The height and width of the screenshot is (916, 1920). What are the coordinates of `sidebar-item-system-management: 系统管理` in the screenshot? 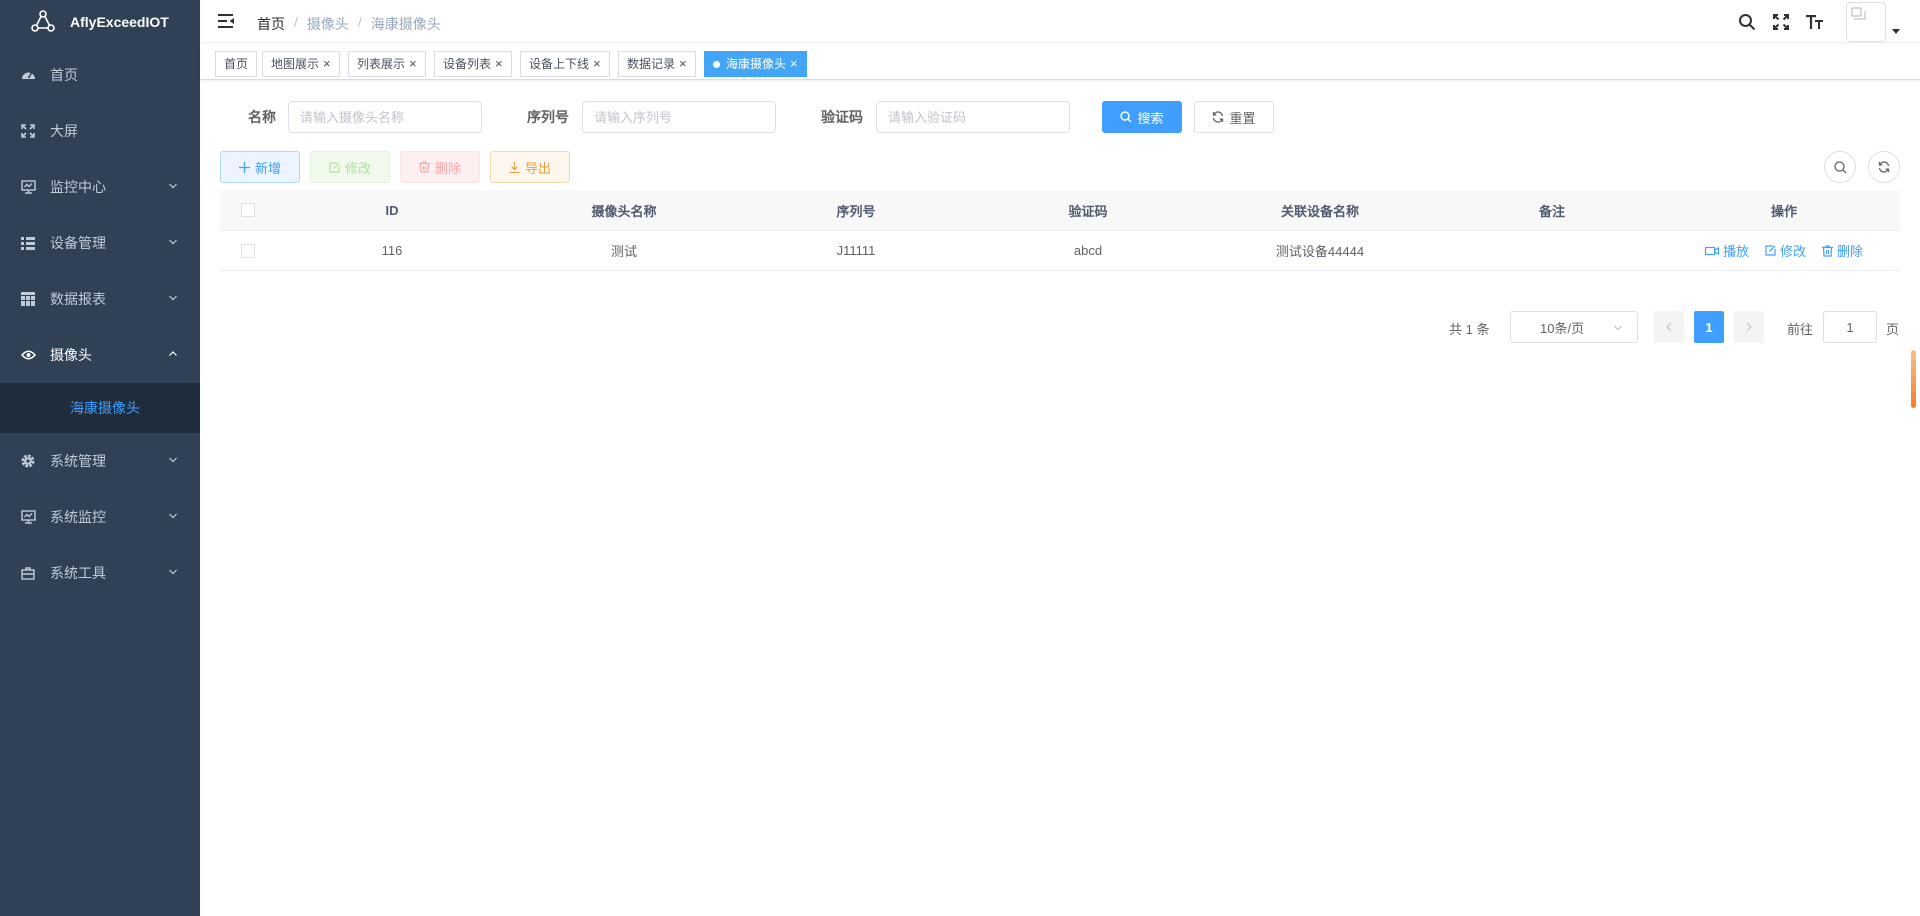 It's located at (100, 461).